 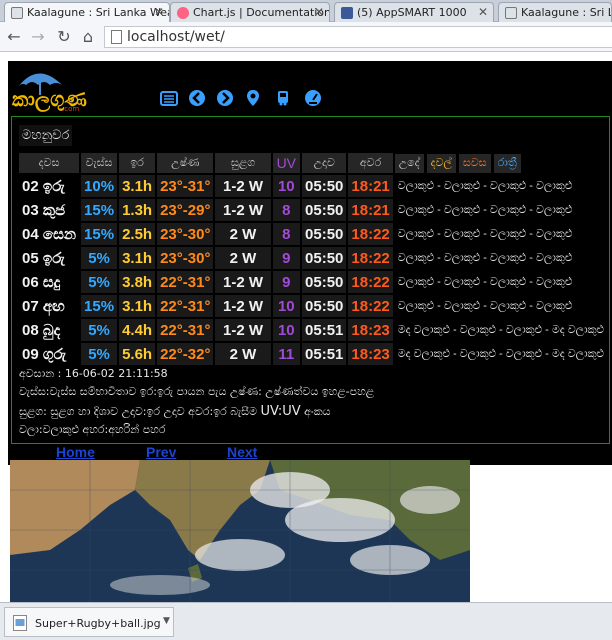 What do you see at coordinates (500, 163) in the screenshot?
I see `header-period-group: උදේ දවල් සවස රාත්‍රී` at bounding box center [500, 163].